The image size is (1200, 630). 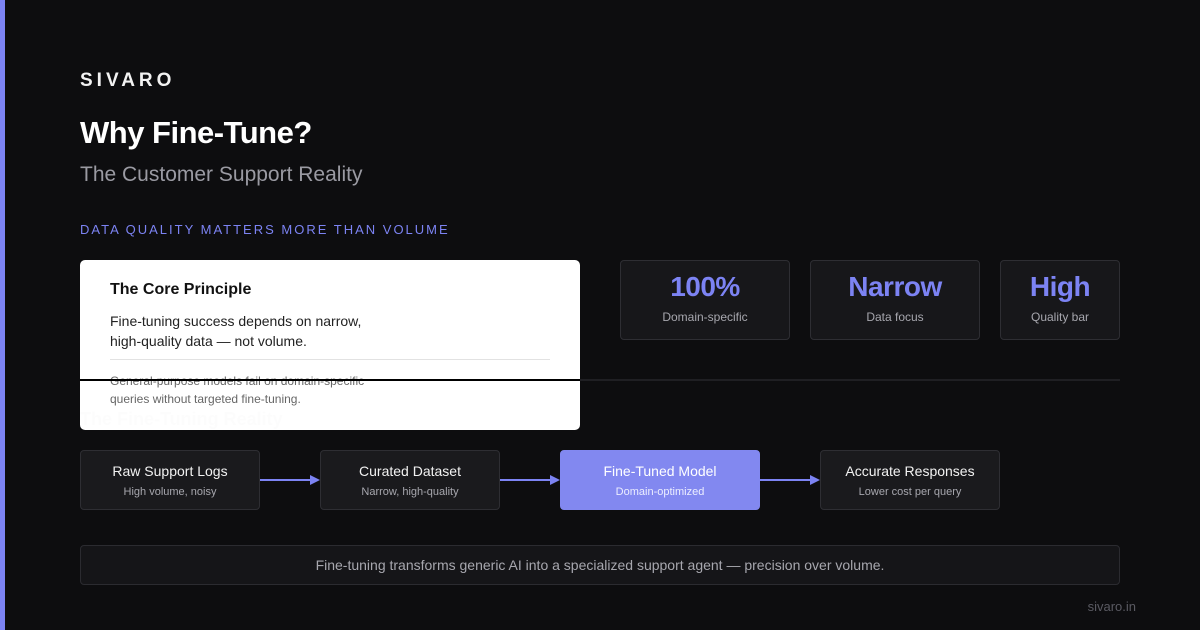 I want to click on node-label: Raw Support Logs, so click(x=170, y=471).